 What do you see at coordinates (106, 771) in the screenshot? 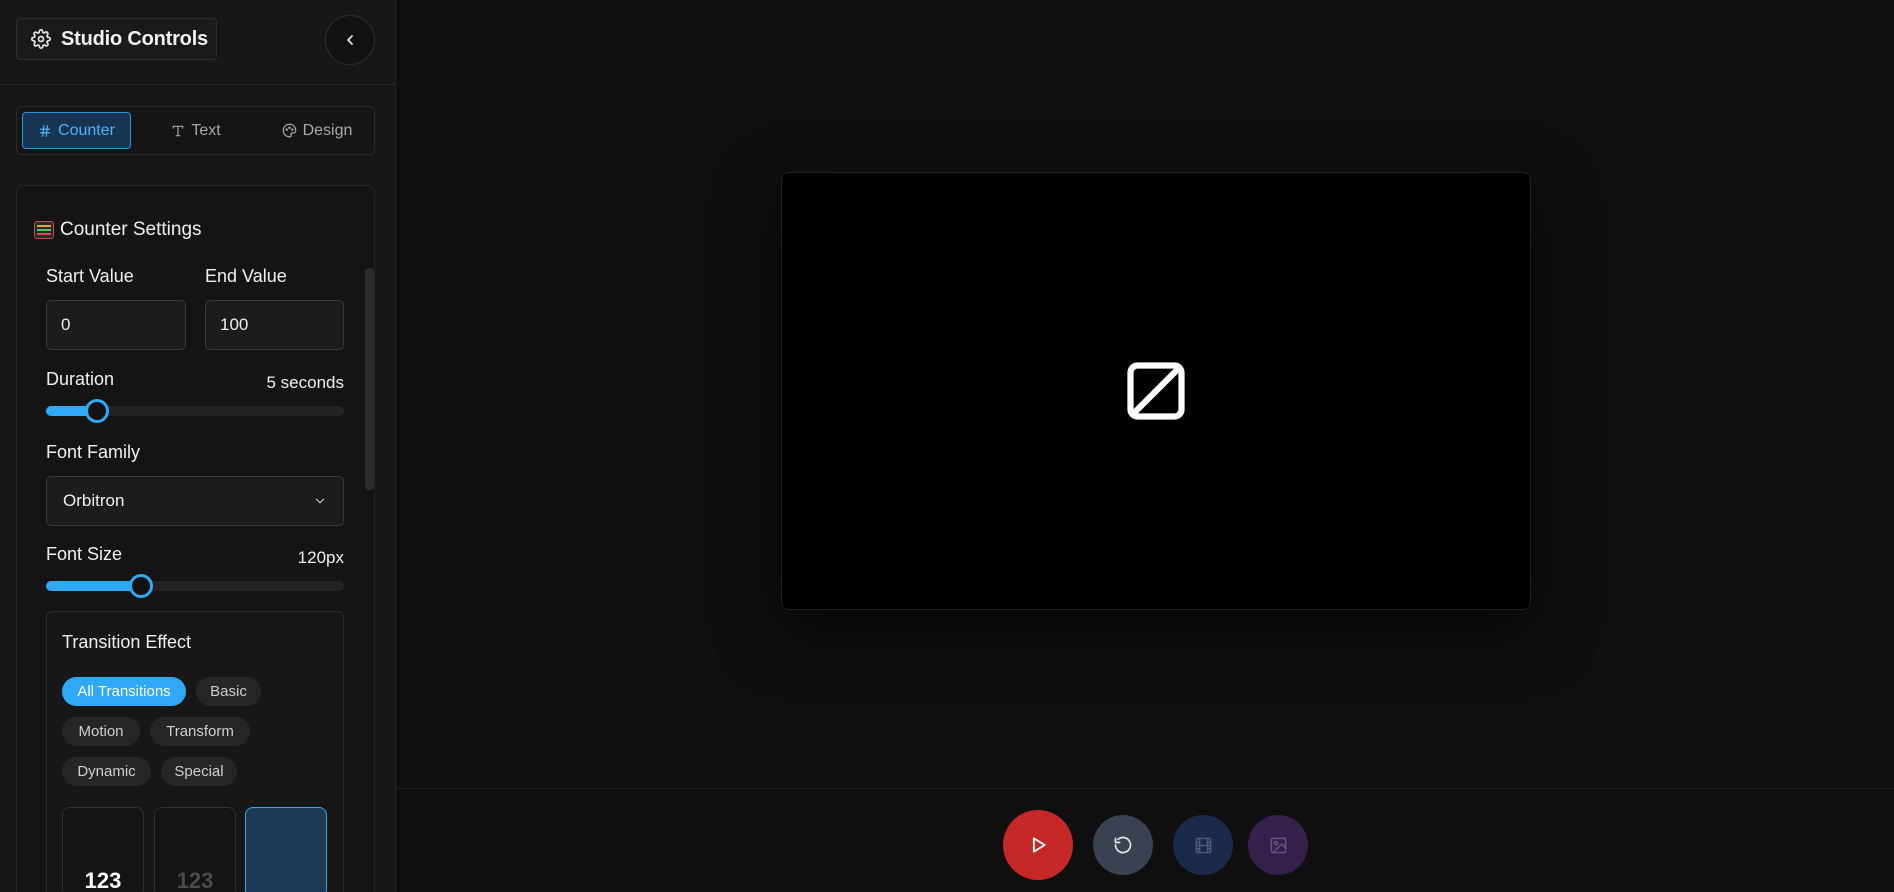
I see `filter-chip-dynamic: Dynamic` at bounding box center [106, 771].